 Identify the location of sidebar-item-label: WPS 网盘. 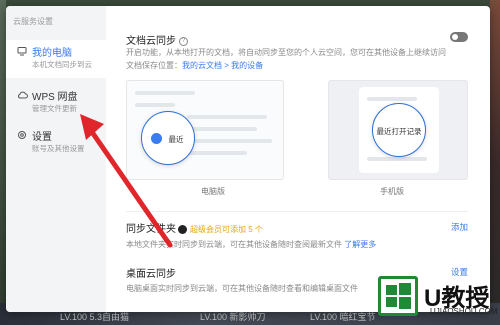
(55, 97).